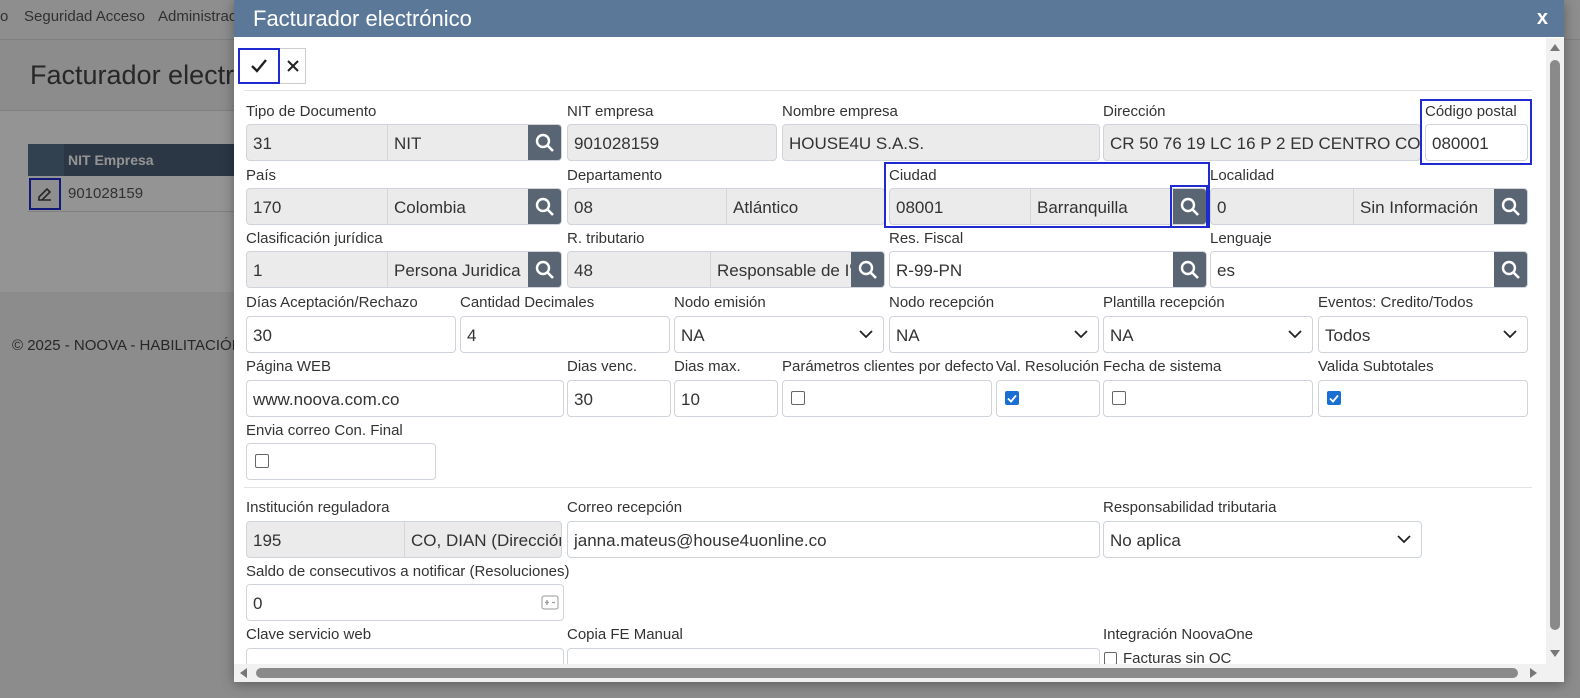  I want to click on institucion-lookup: 195 CO, DIAN (Direcciór, so click(404, 539).